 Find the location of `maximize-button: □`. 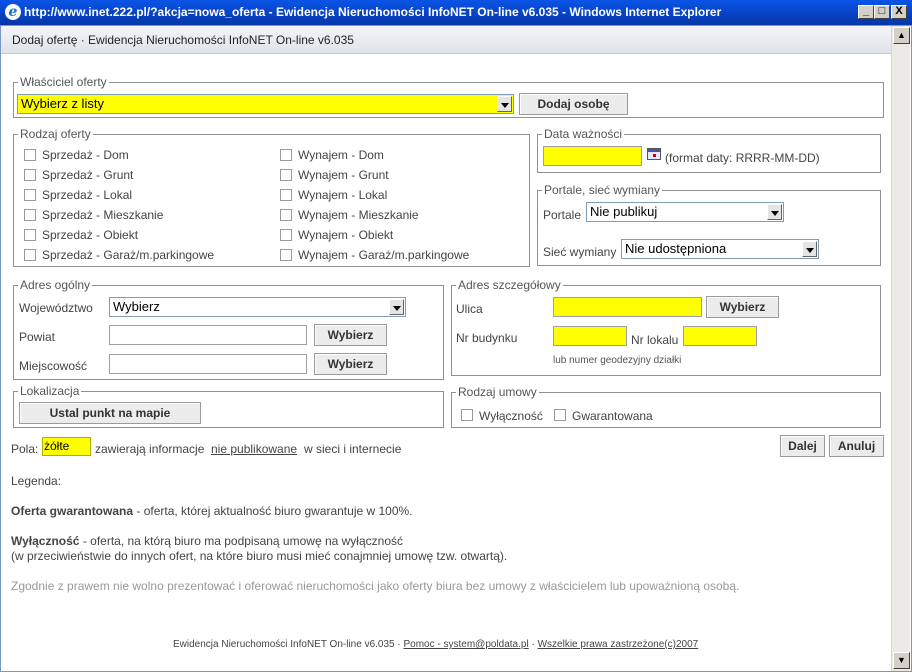

maximize-button: □ is located at coordinates (882, 12).